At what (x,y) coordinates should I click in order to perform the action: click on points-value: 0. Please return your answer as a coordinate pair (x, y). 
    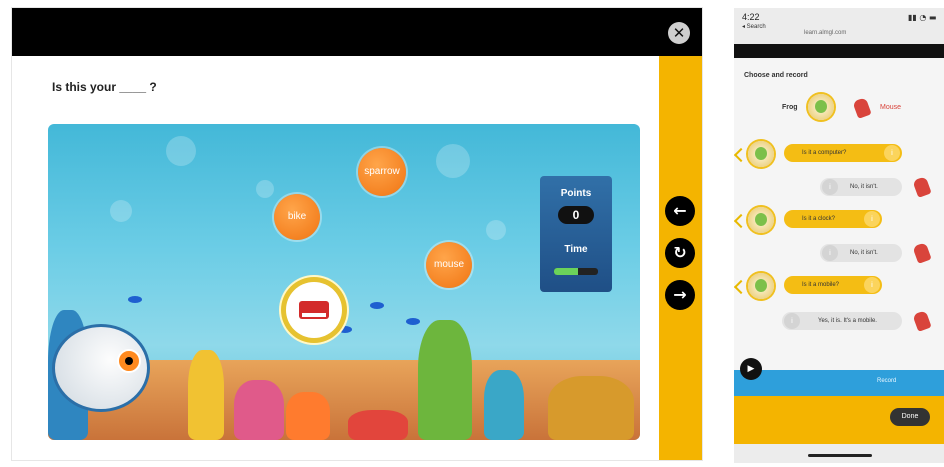
    Looking at the image, I should click on (576, 215).